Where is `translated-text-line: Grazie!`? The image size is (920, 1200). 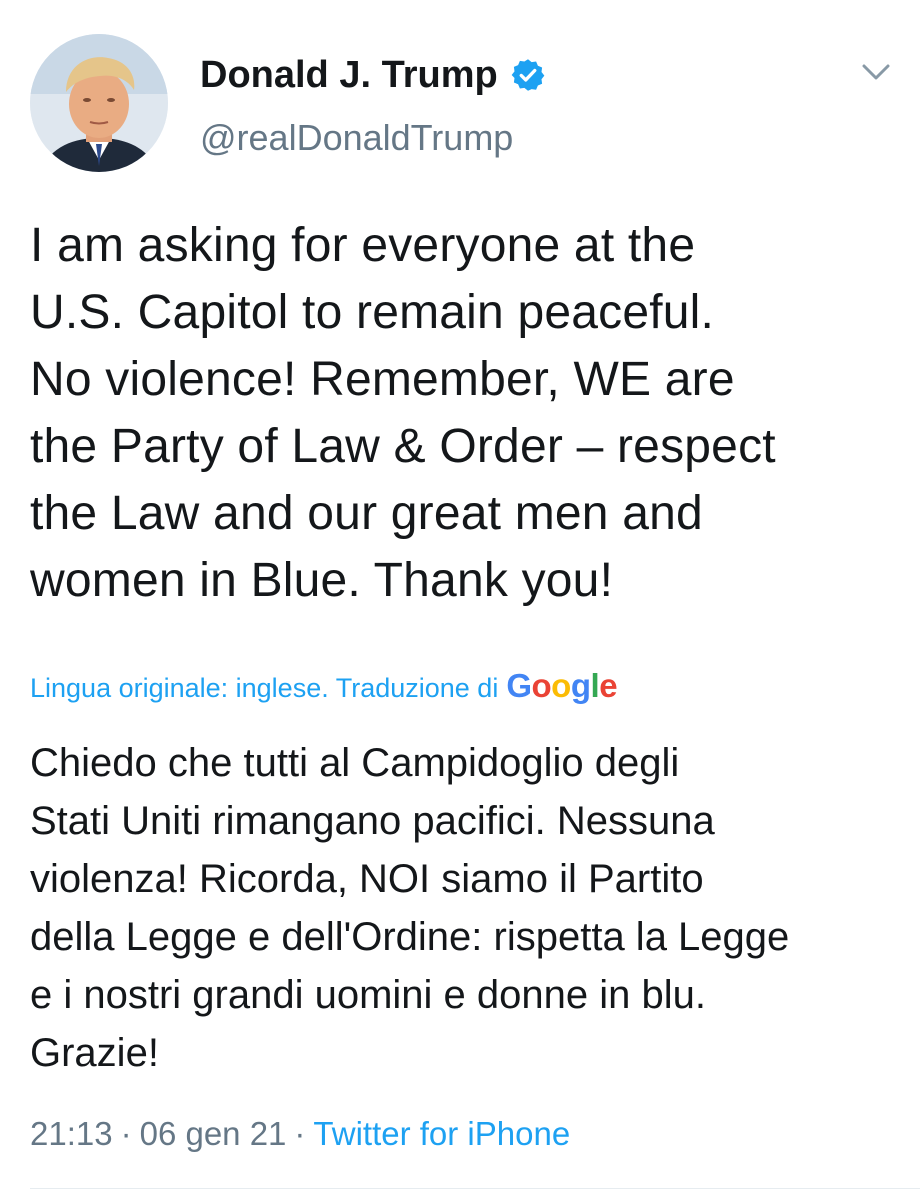
translated-text-line: Grazie! is located at coordinates (94, 1053).